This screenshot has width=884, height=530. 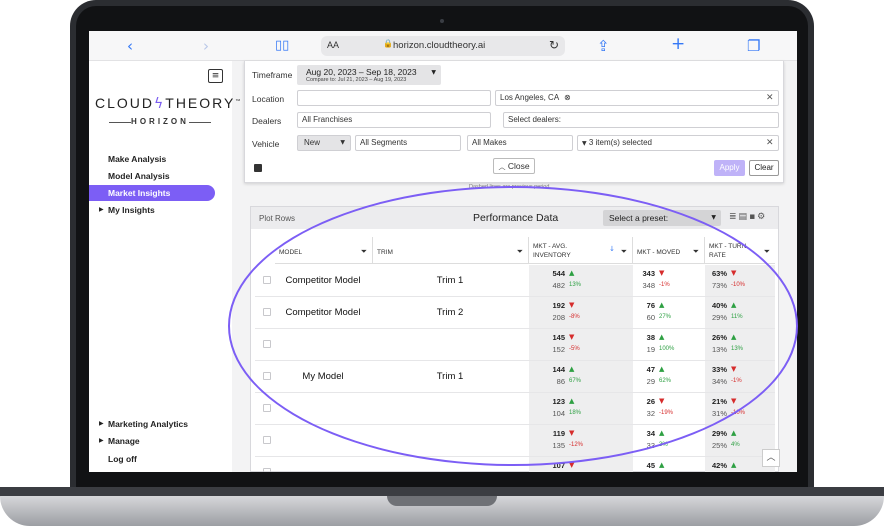 What do you see at coordinates (734, 217) in the screenshot?
I see `database-icon: ≣` at bounding box center [734, 217].